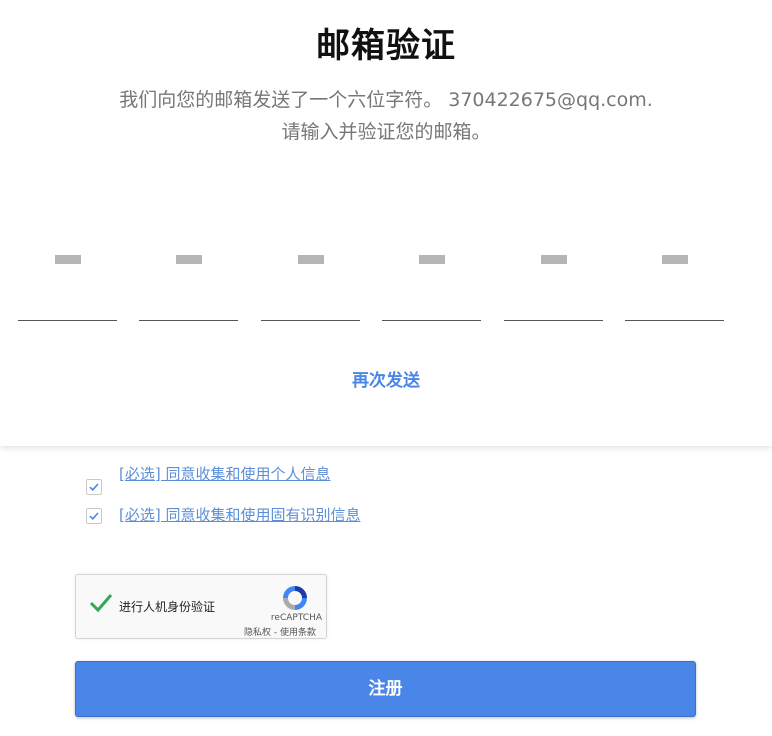 This screenshot has height=736, width=772. I want to click on recaptcha-widget: 进行人机身份验证 reCAPTCHA 隐私权 - 使用条款, so click(201, 606).